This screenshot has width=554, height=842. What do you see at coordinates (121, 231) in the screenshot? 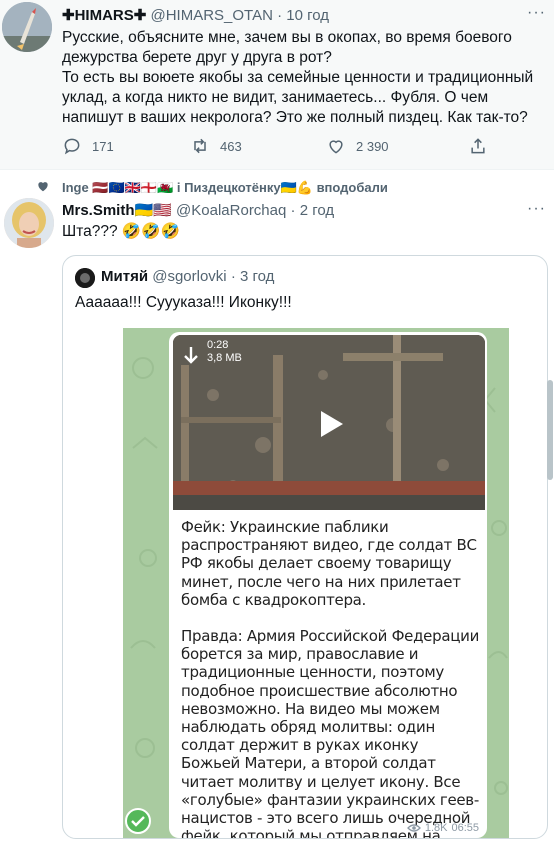
I see `tweet-text: Шта??? 🤣🤣🤣` at bounding box center [121, 231].